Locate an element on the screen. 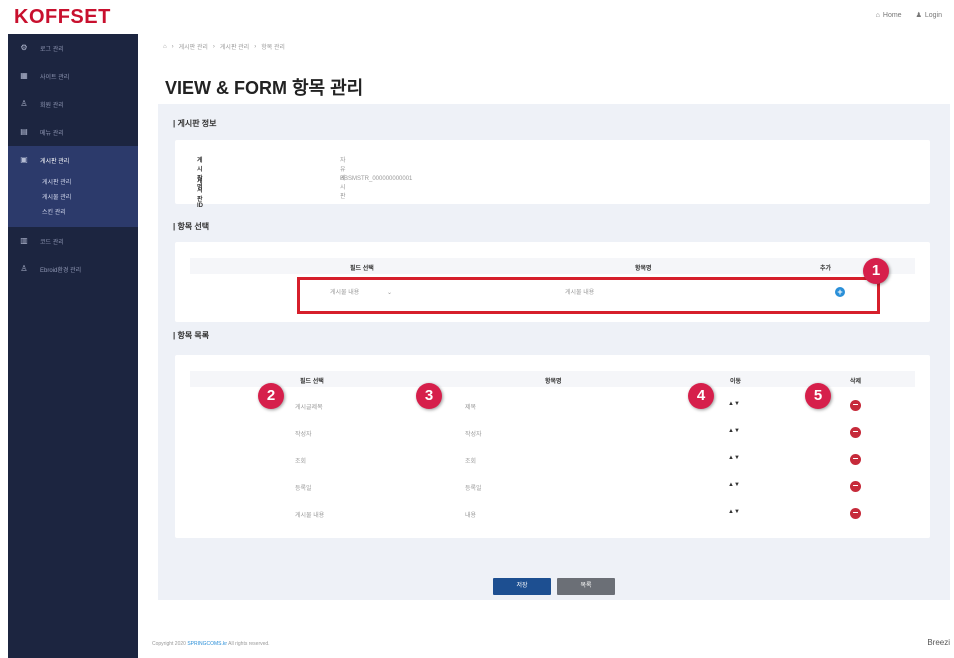 Image resolution: width=954 pixels, height=658 pixels. sidebar-item-label: 게시판 관리 is located at coordinates (55, 161).